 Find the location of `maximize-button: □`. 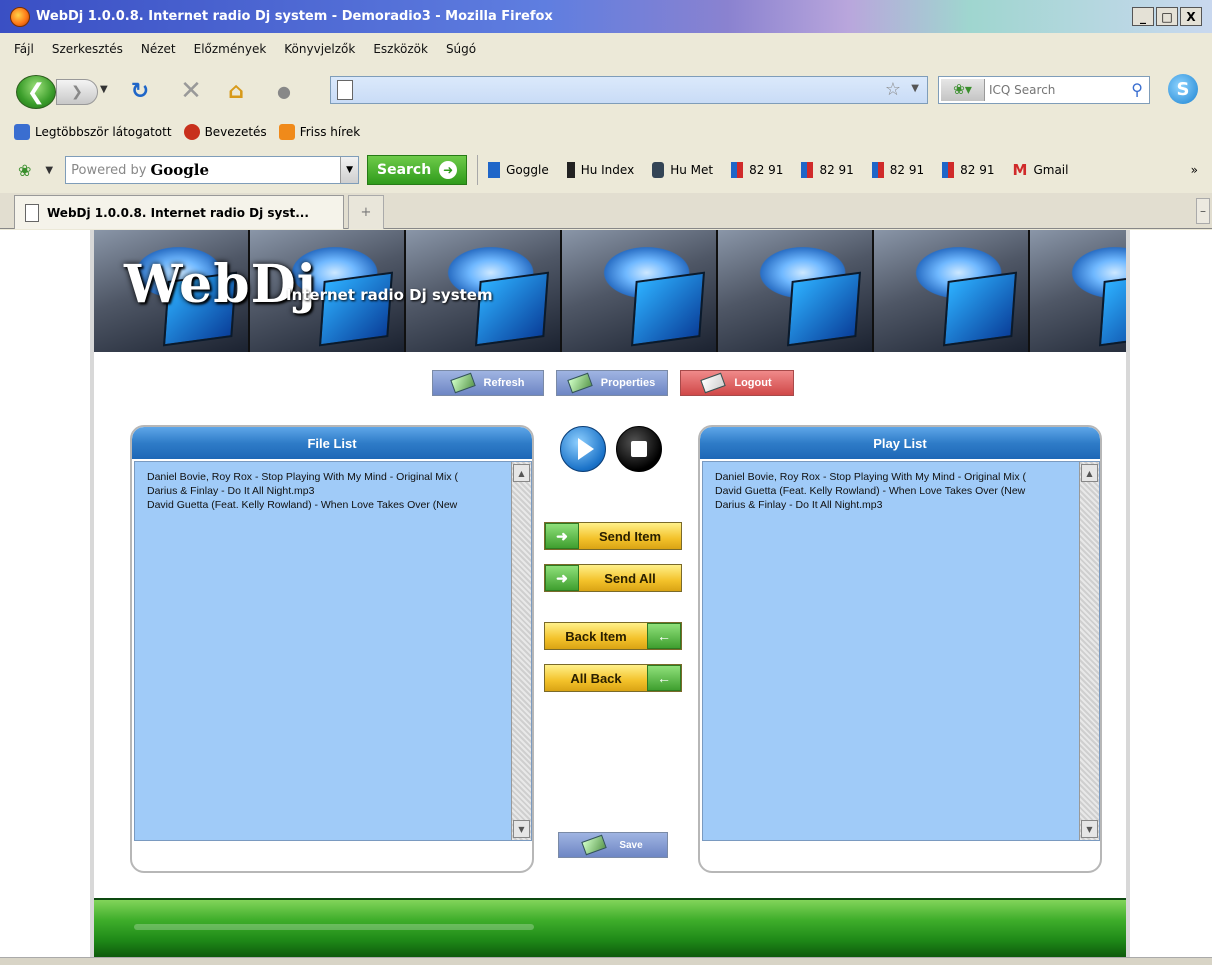

maximize-button: □ is located at coordinates (1167, 16).